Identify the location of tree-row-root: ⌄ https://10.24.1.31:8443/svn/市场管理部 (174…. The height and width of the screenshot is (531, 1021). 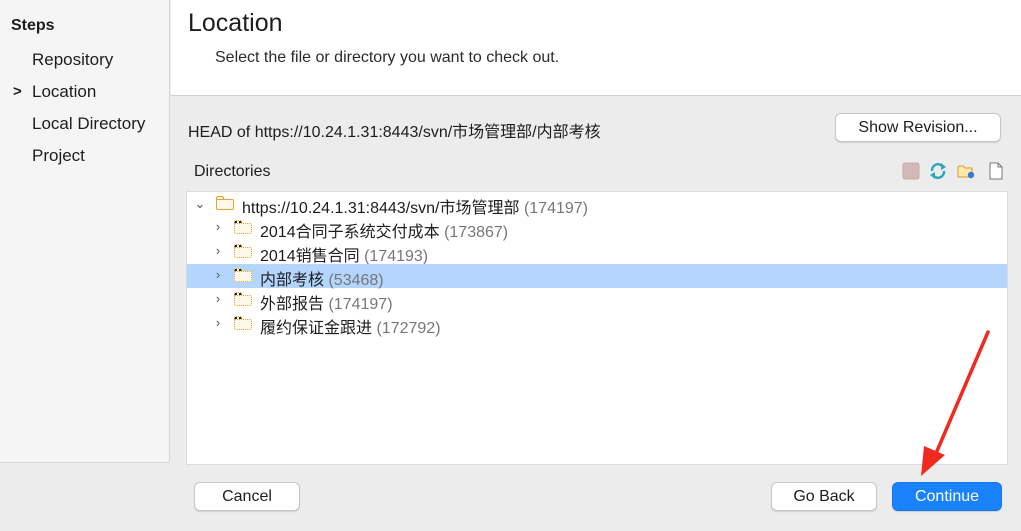
(597, 204).